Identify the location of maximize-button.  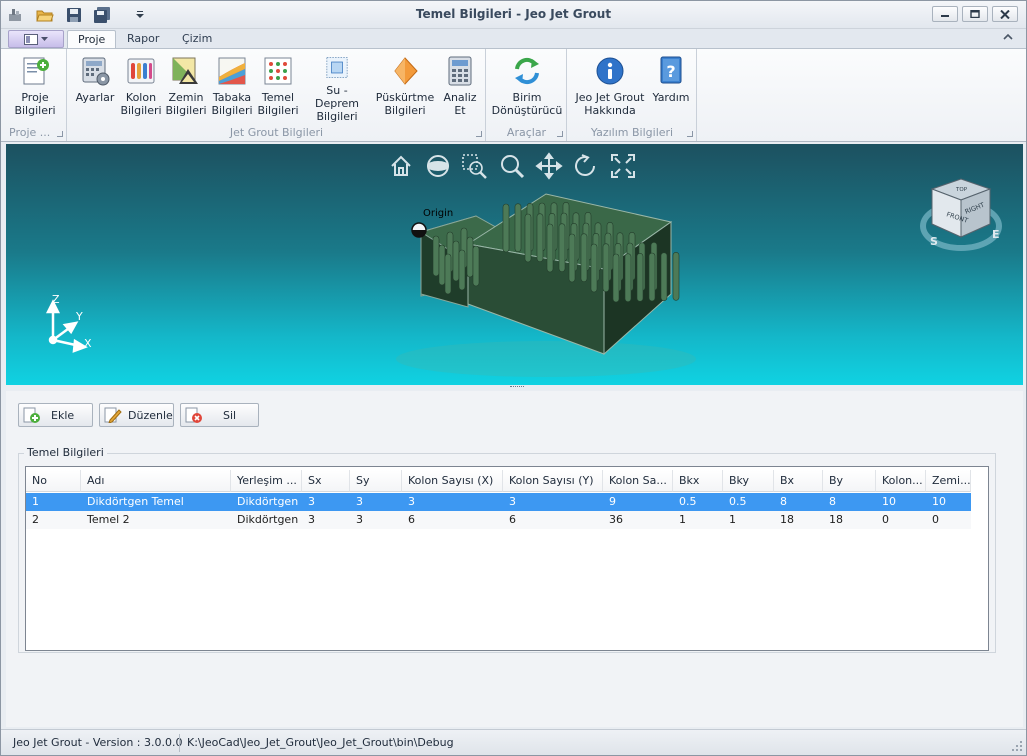
(975, 14).